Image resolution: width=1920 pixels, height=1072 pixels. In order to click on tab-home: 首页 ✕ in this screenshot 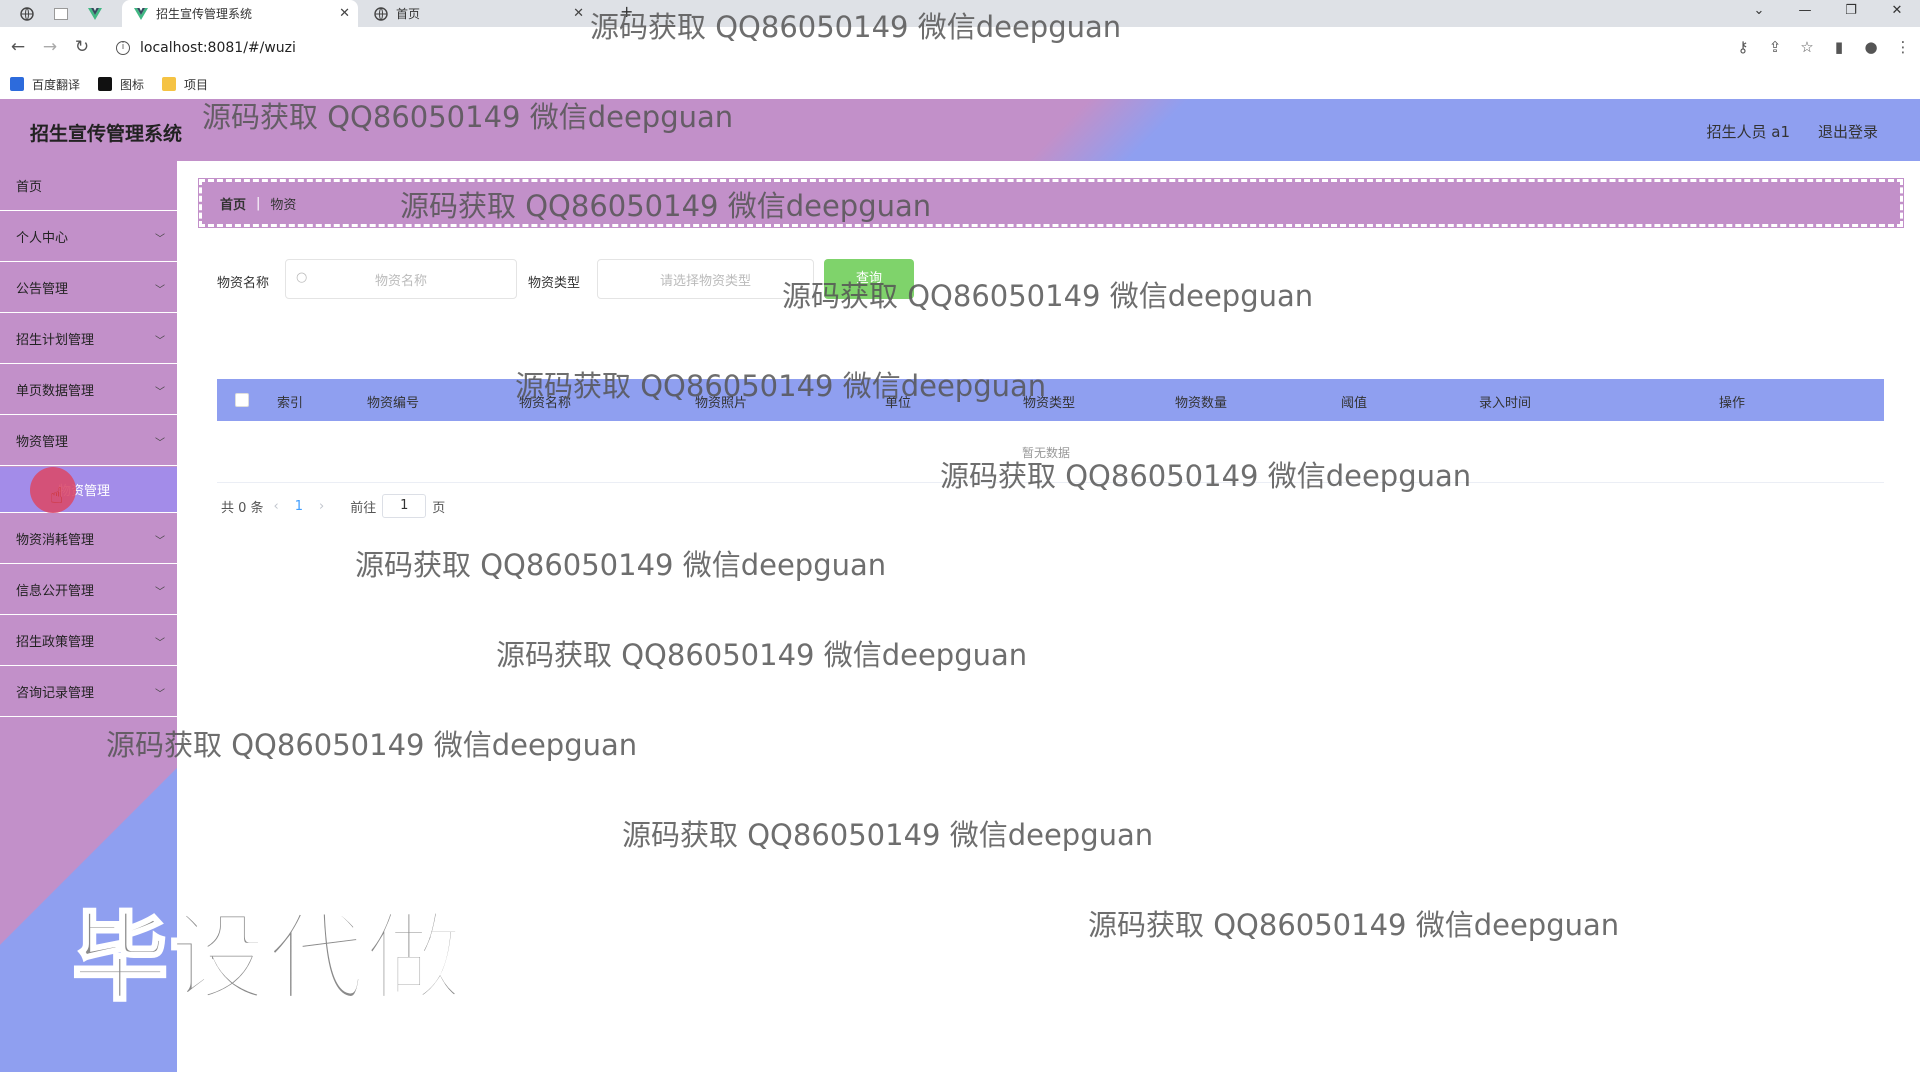, I will do `click(477, 13)`.